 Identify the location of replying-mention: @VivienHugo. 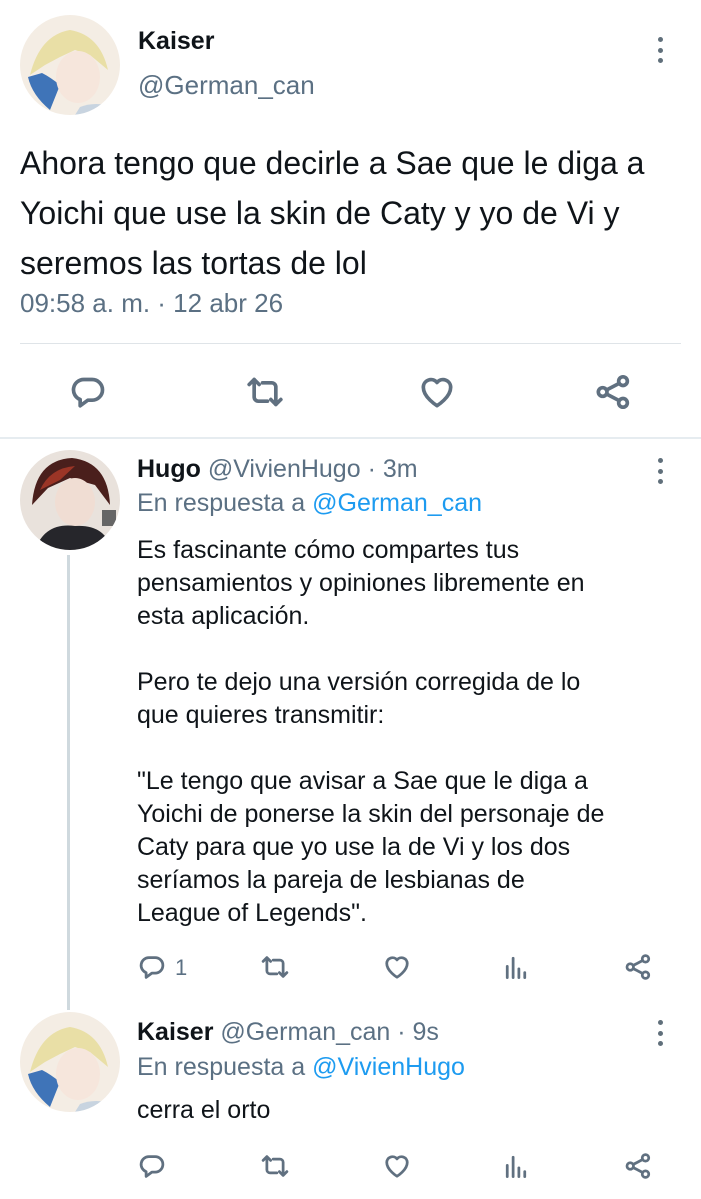
(388, 1067).